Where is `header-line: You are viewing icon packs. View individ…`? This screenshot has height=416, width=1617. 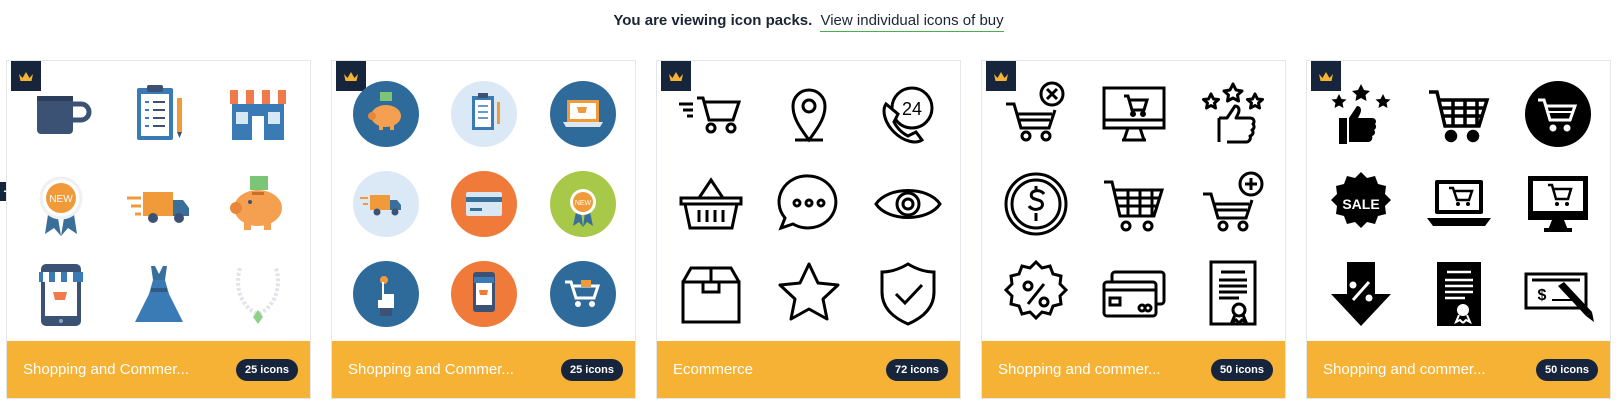
header-line: You are viewing icon packs. View individ… is located at coordinates (808, 21).